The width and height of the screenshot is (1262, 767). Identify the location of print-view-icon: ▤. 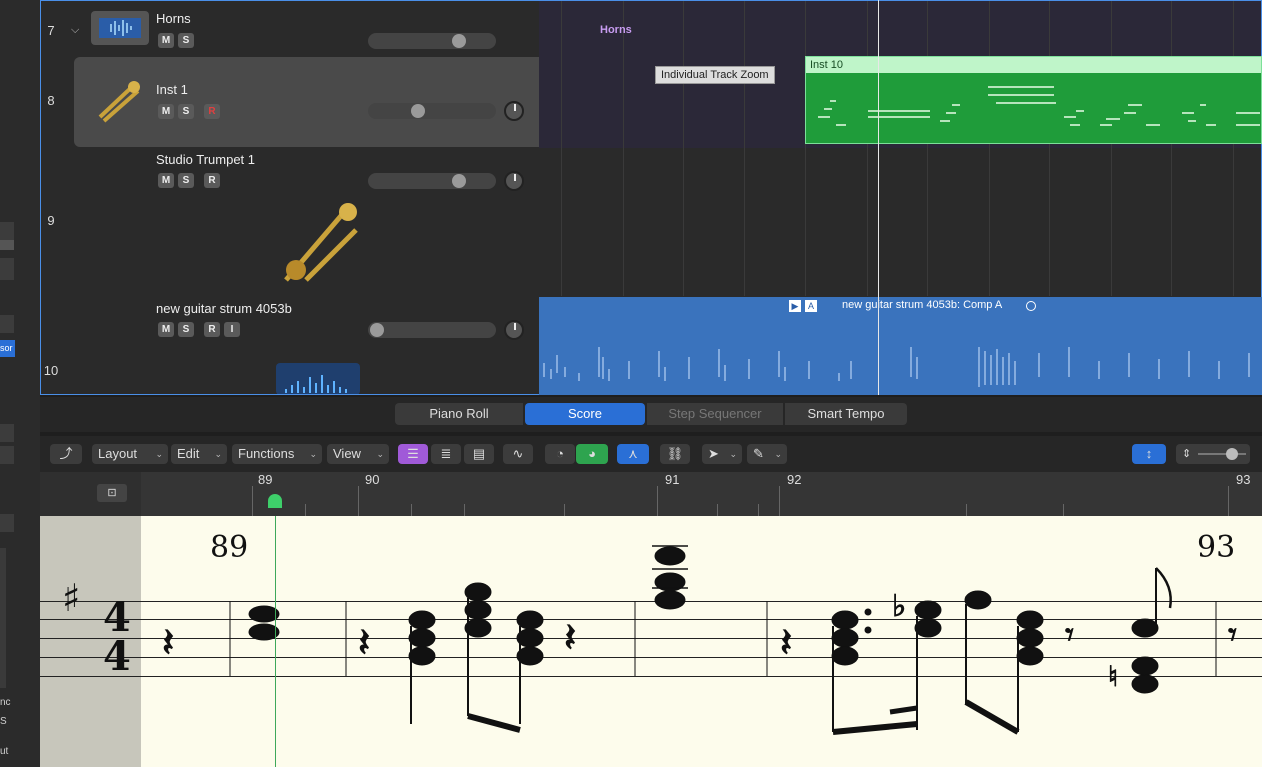
(479, 454).